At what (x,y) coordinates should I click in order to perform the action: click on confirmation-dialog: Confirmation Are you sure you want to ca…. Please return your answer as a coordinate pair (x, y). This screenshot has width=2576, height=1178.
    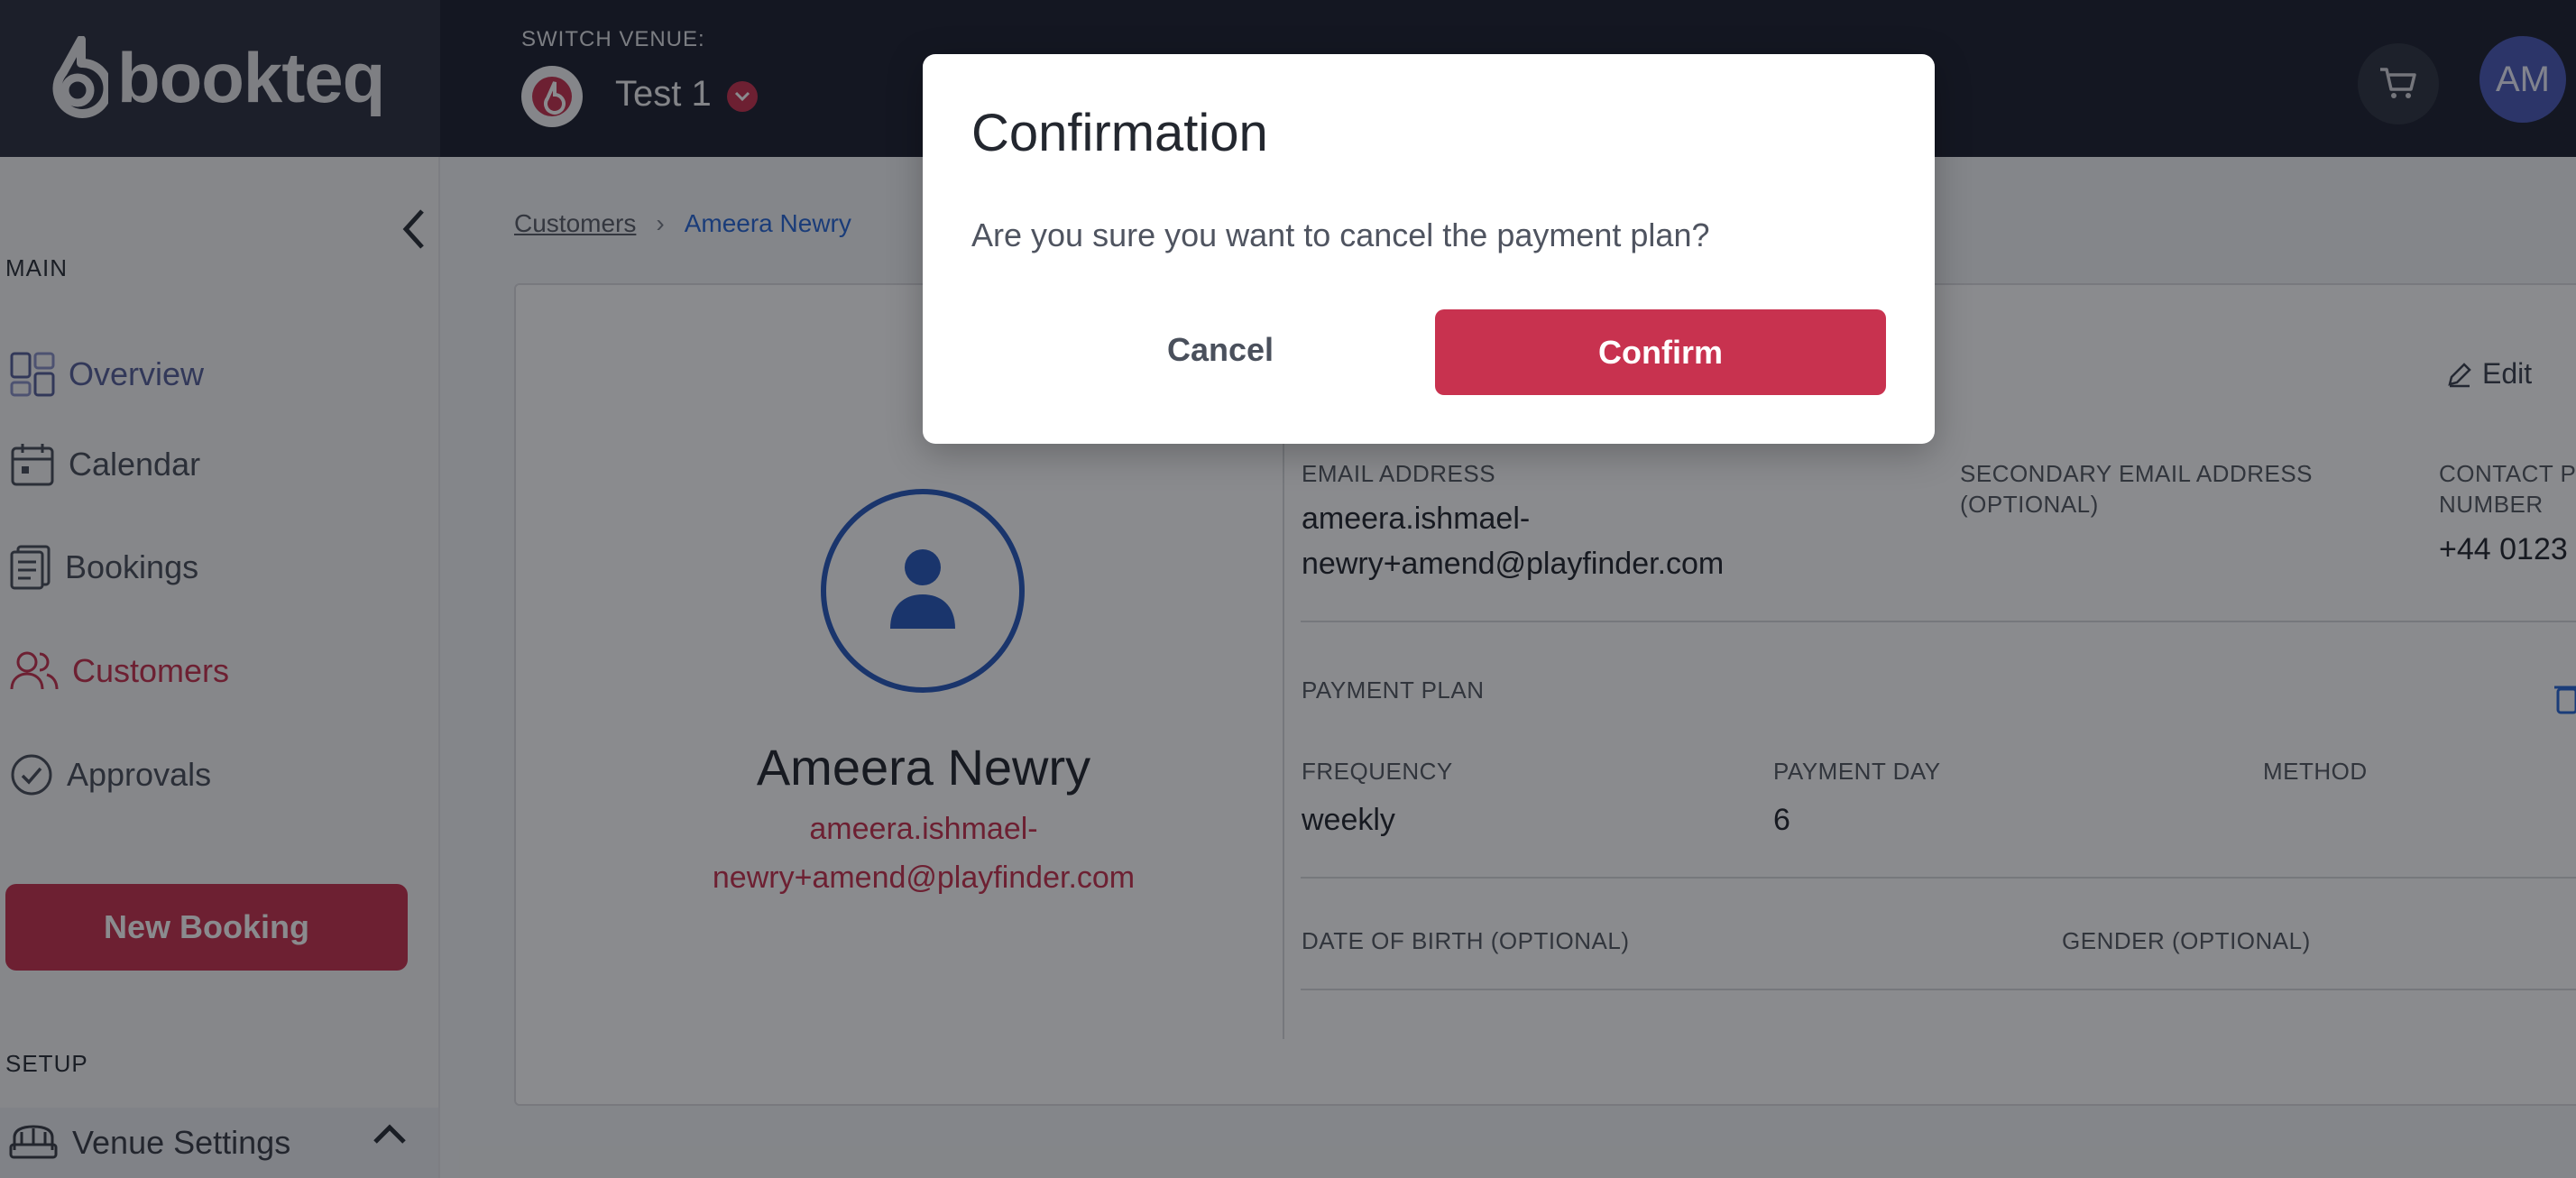
    Looking at the image, I should click on (1429, 249).